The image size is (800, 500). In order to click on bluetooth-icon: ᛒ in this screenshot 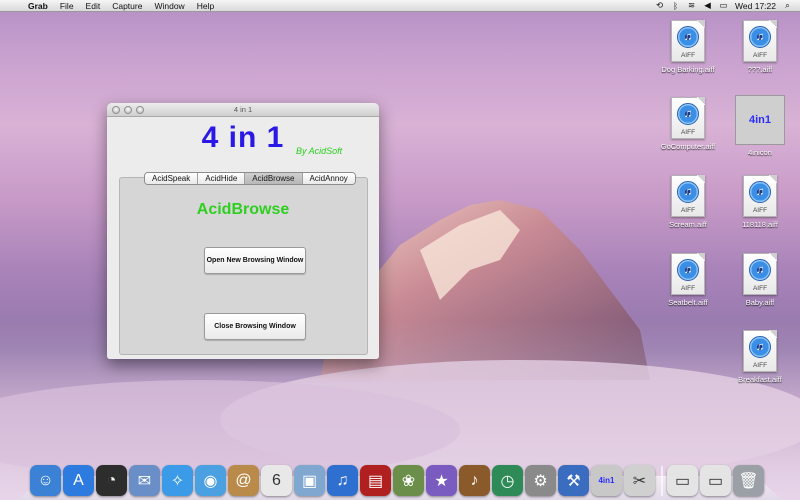, I will do `click(675, 6)`.